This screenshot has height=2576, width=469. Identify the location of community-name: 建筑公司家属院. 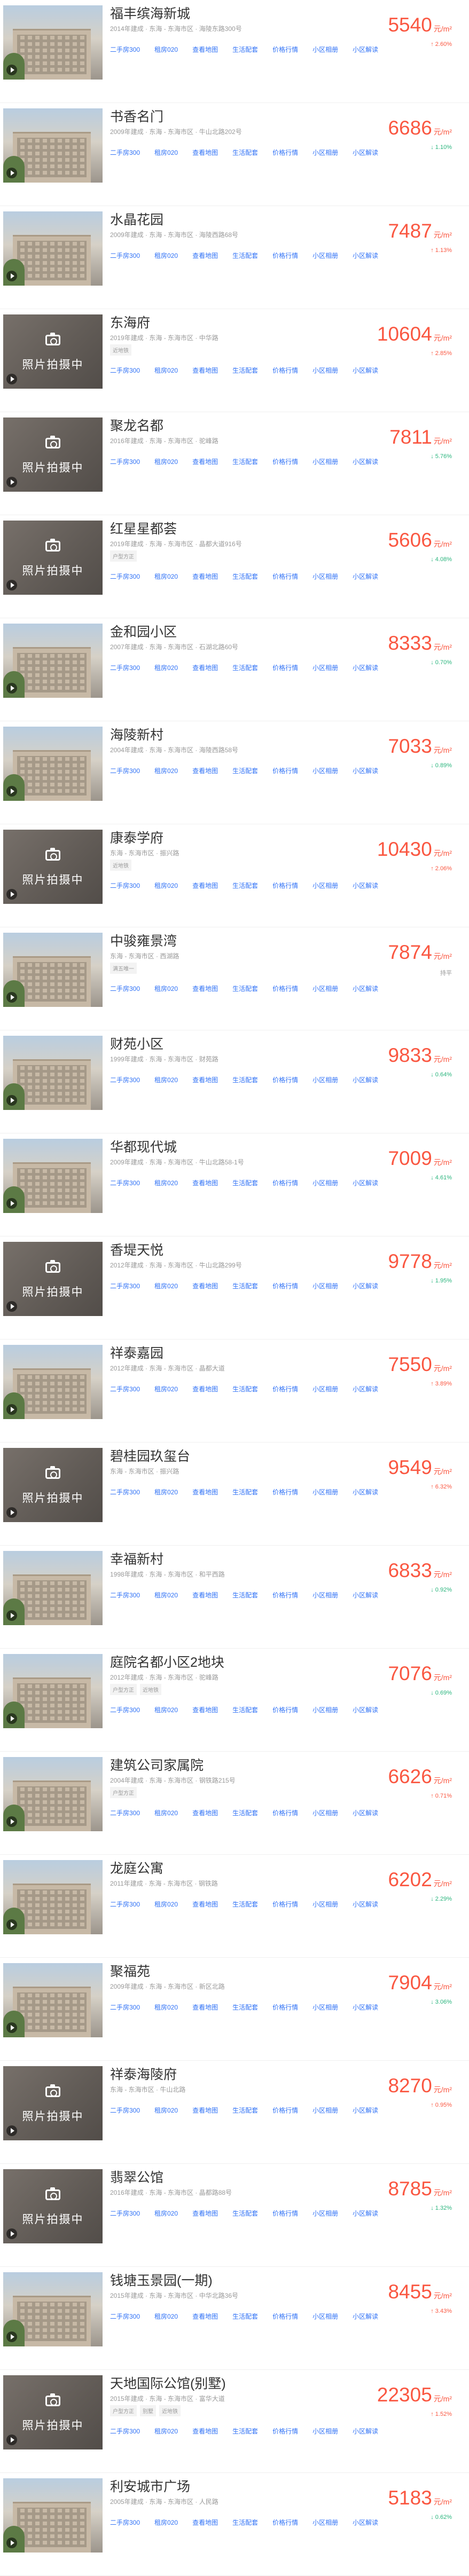
(157, 1764).